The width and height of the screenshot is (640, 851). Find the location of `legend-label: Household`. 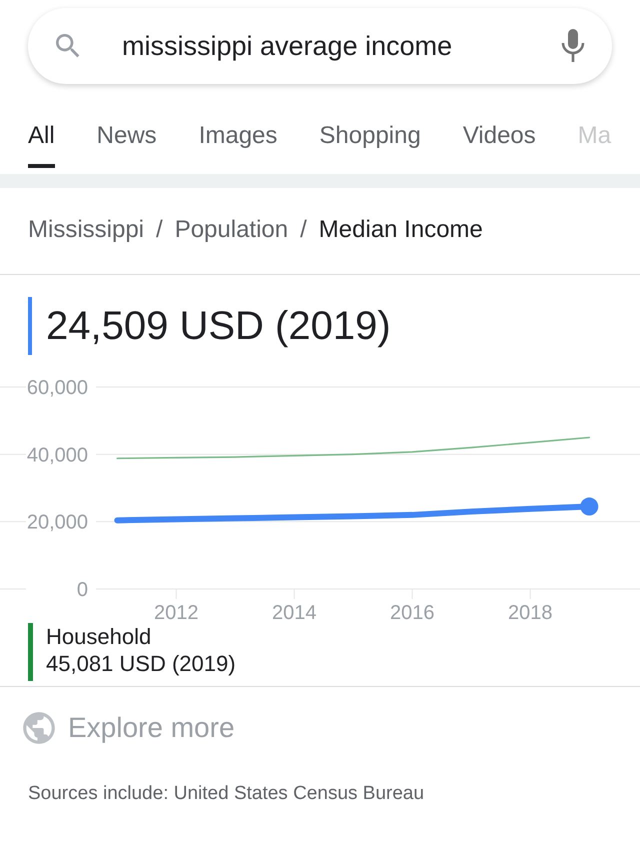

legend-label: Household is located at coordinates (99, 636).